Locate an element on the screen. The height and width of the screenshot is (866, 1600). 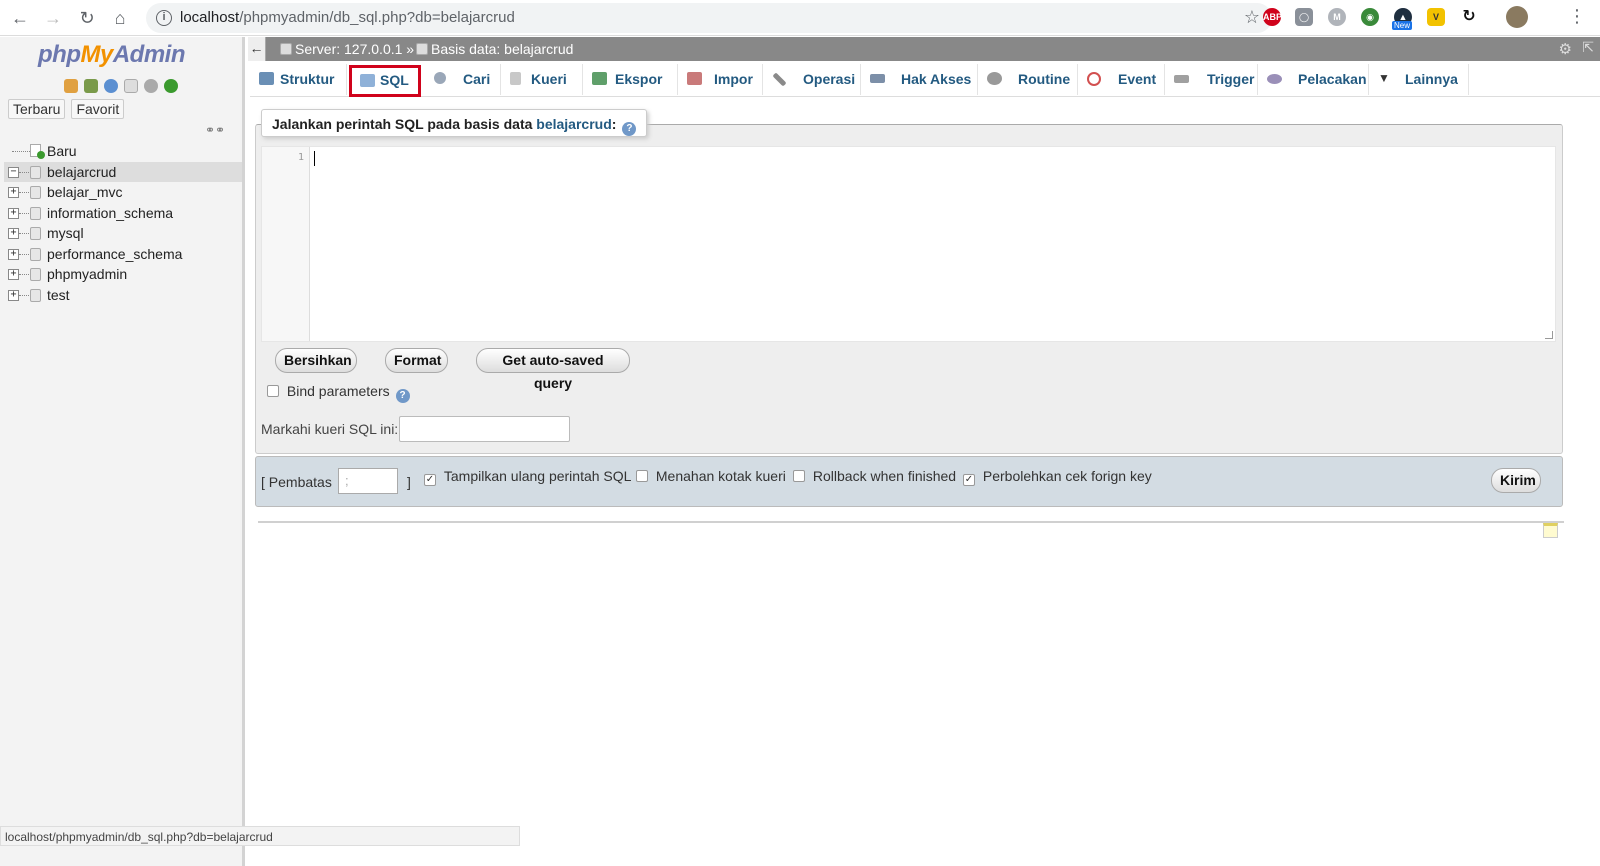
delimiter-input: ; is located at coordinates (368, 481).